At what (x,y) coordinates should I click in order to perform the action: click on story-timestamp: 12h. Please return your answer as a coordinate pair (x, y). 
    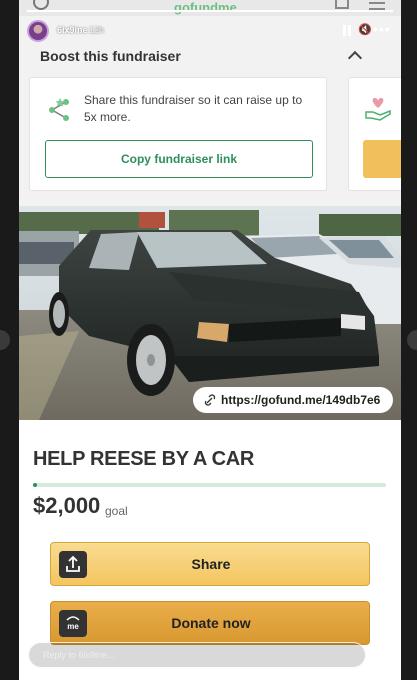
    Looking at the image, I should click on (97, 30).